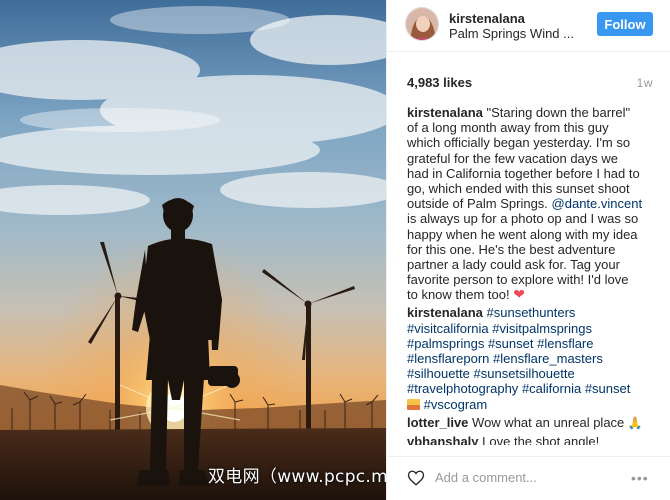  I want to click on comment-username: vbhanshaly, so click(443, 439).